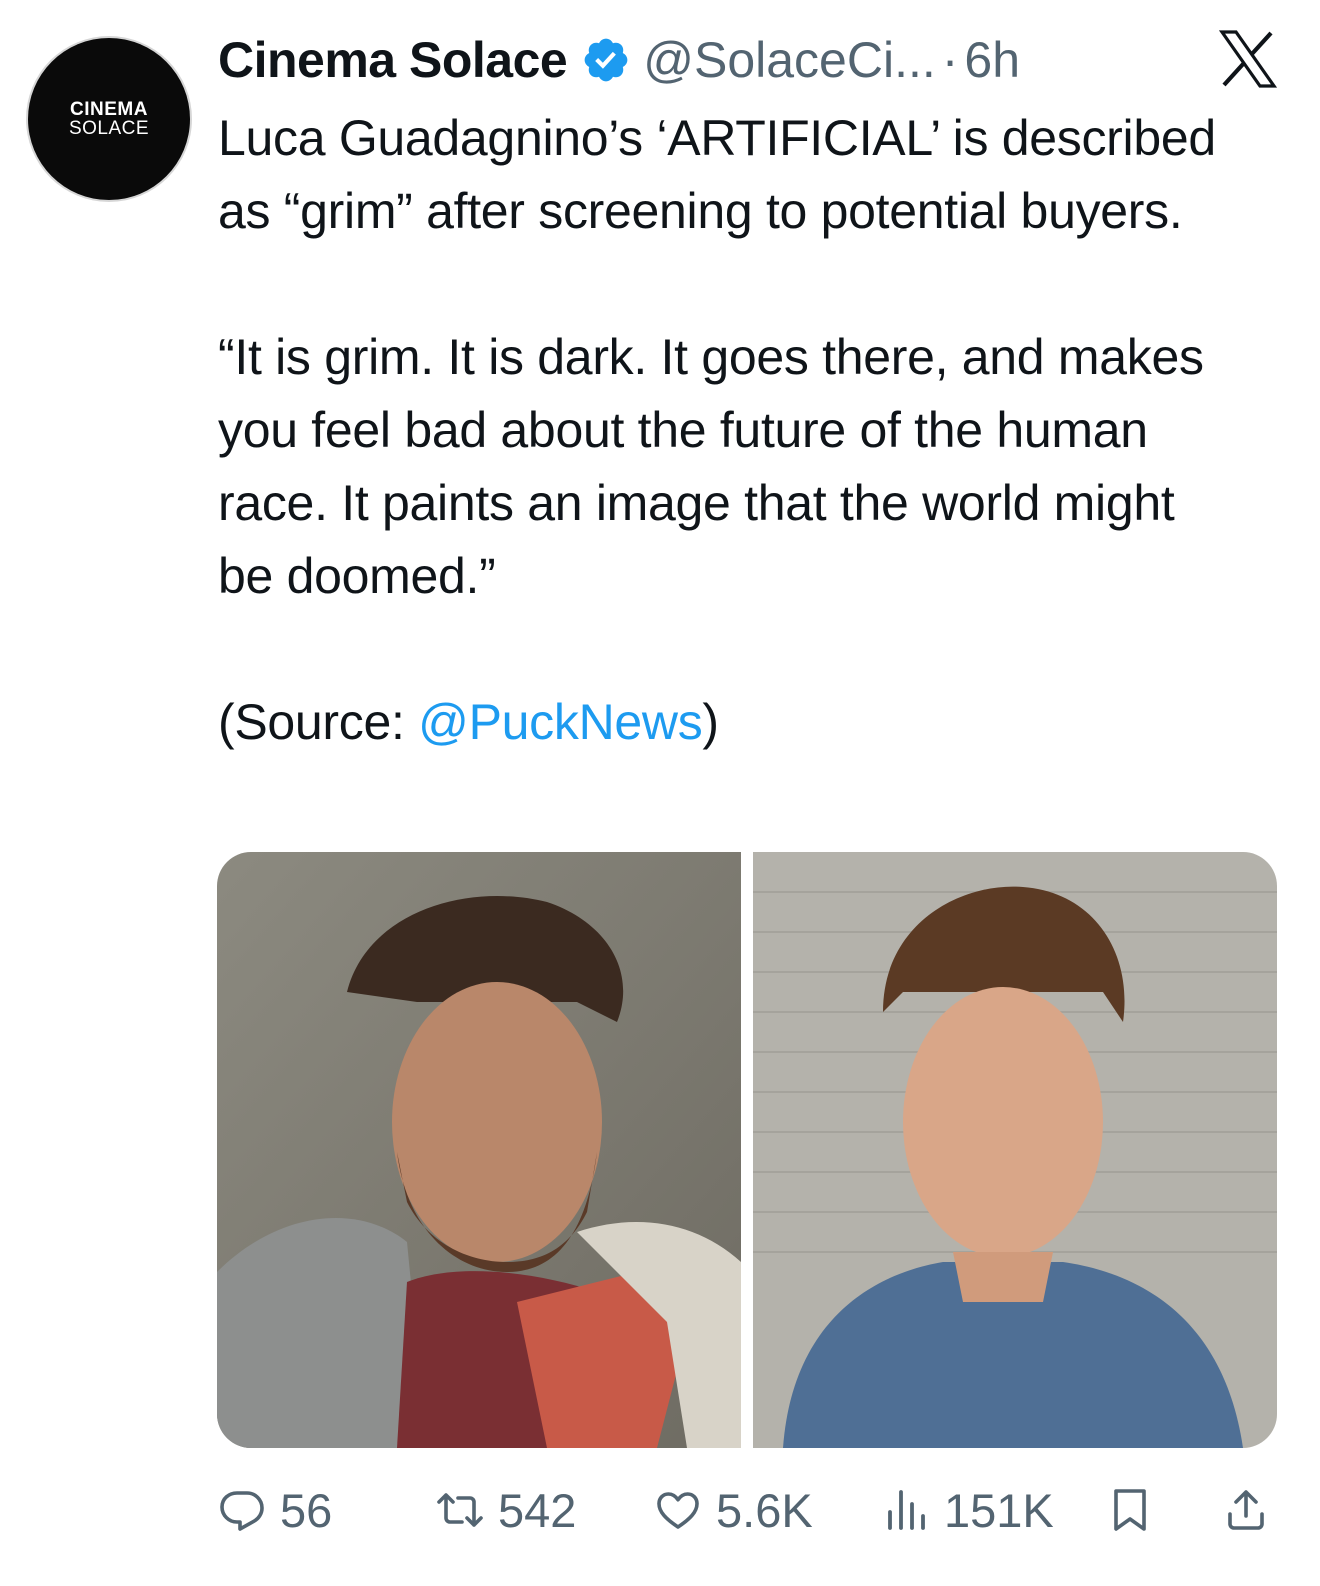  I want to click on source-link: @PuckNews, so click(560, 722).